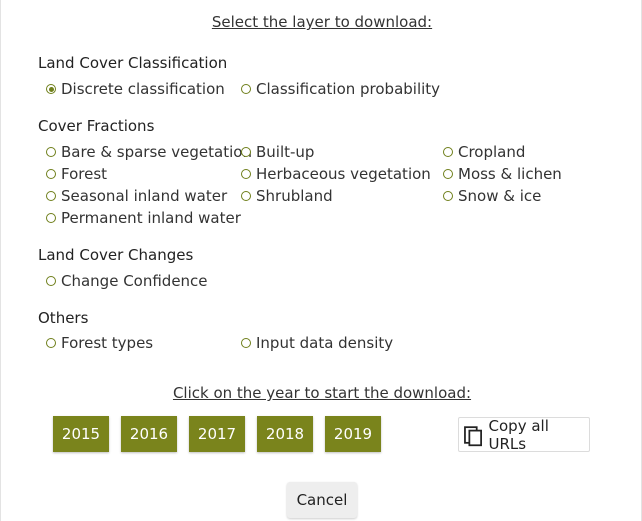  Describe the element at coordinates (151, 218) in the screenshot. I see `option-label: Permanent inland water` at that location.